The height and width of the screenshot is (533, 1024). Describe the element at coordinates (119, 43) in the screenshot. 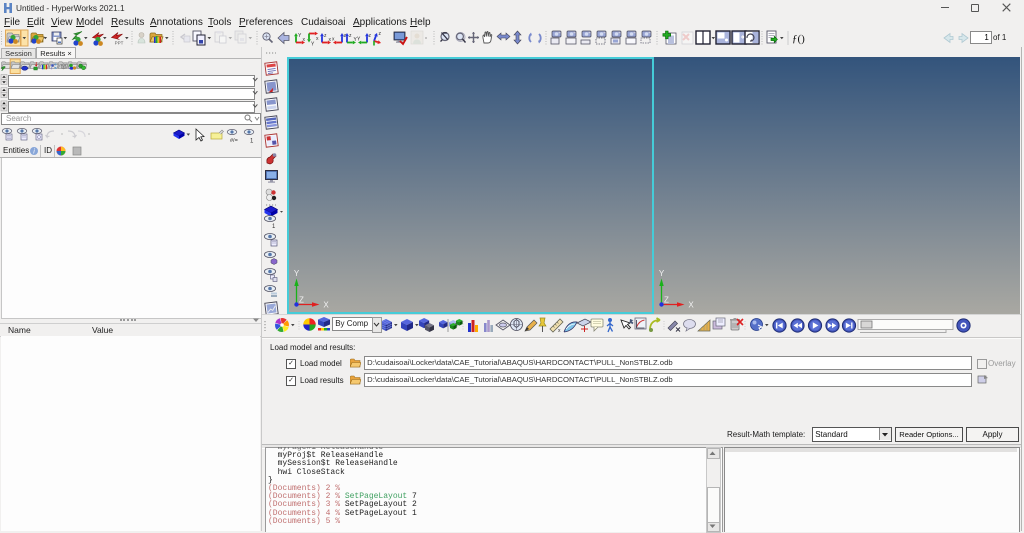

I see `svg-text: PPT` at that location.